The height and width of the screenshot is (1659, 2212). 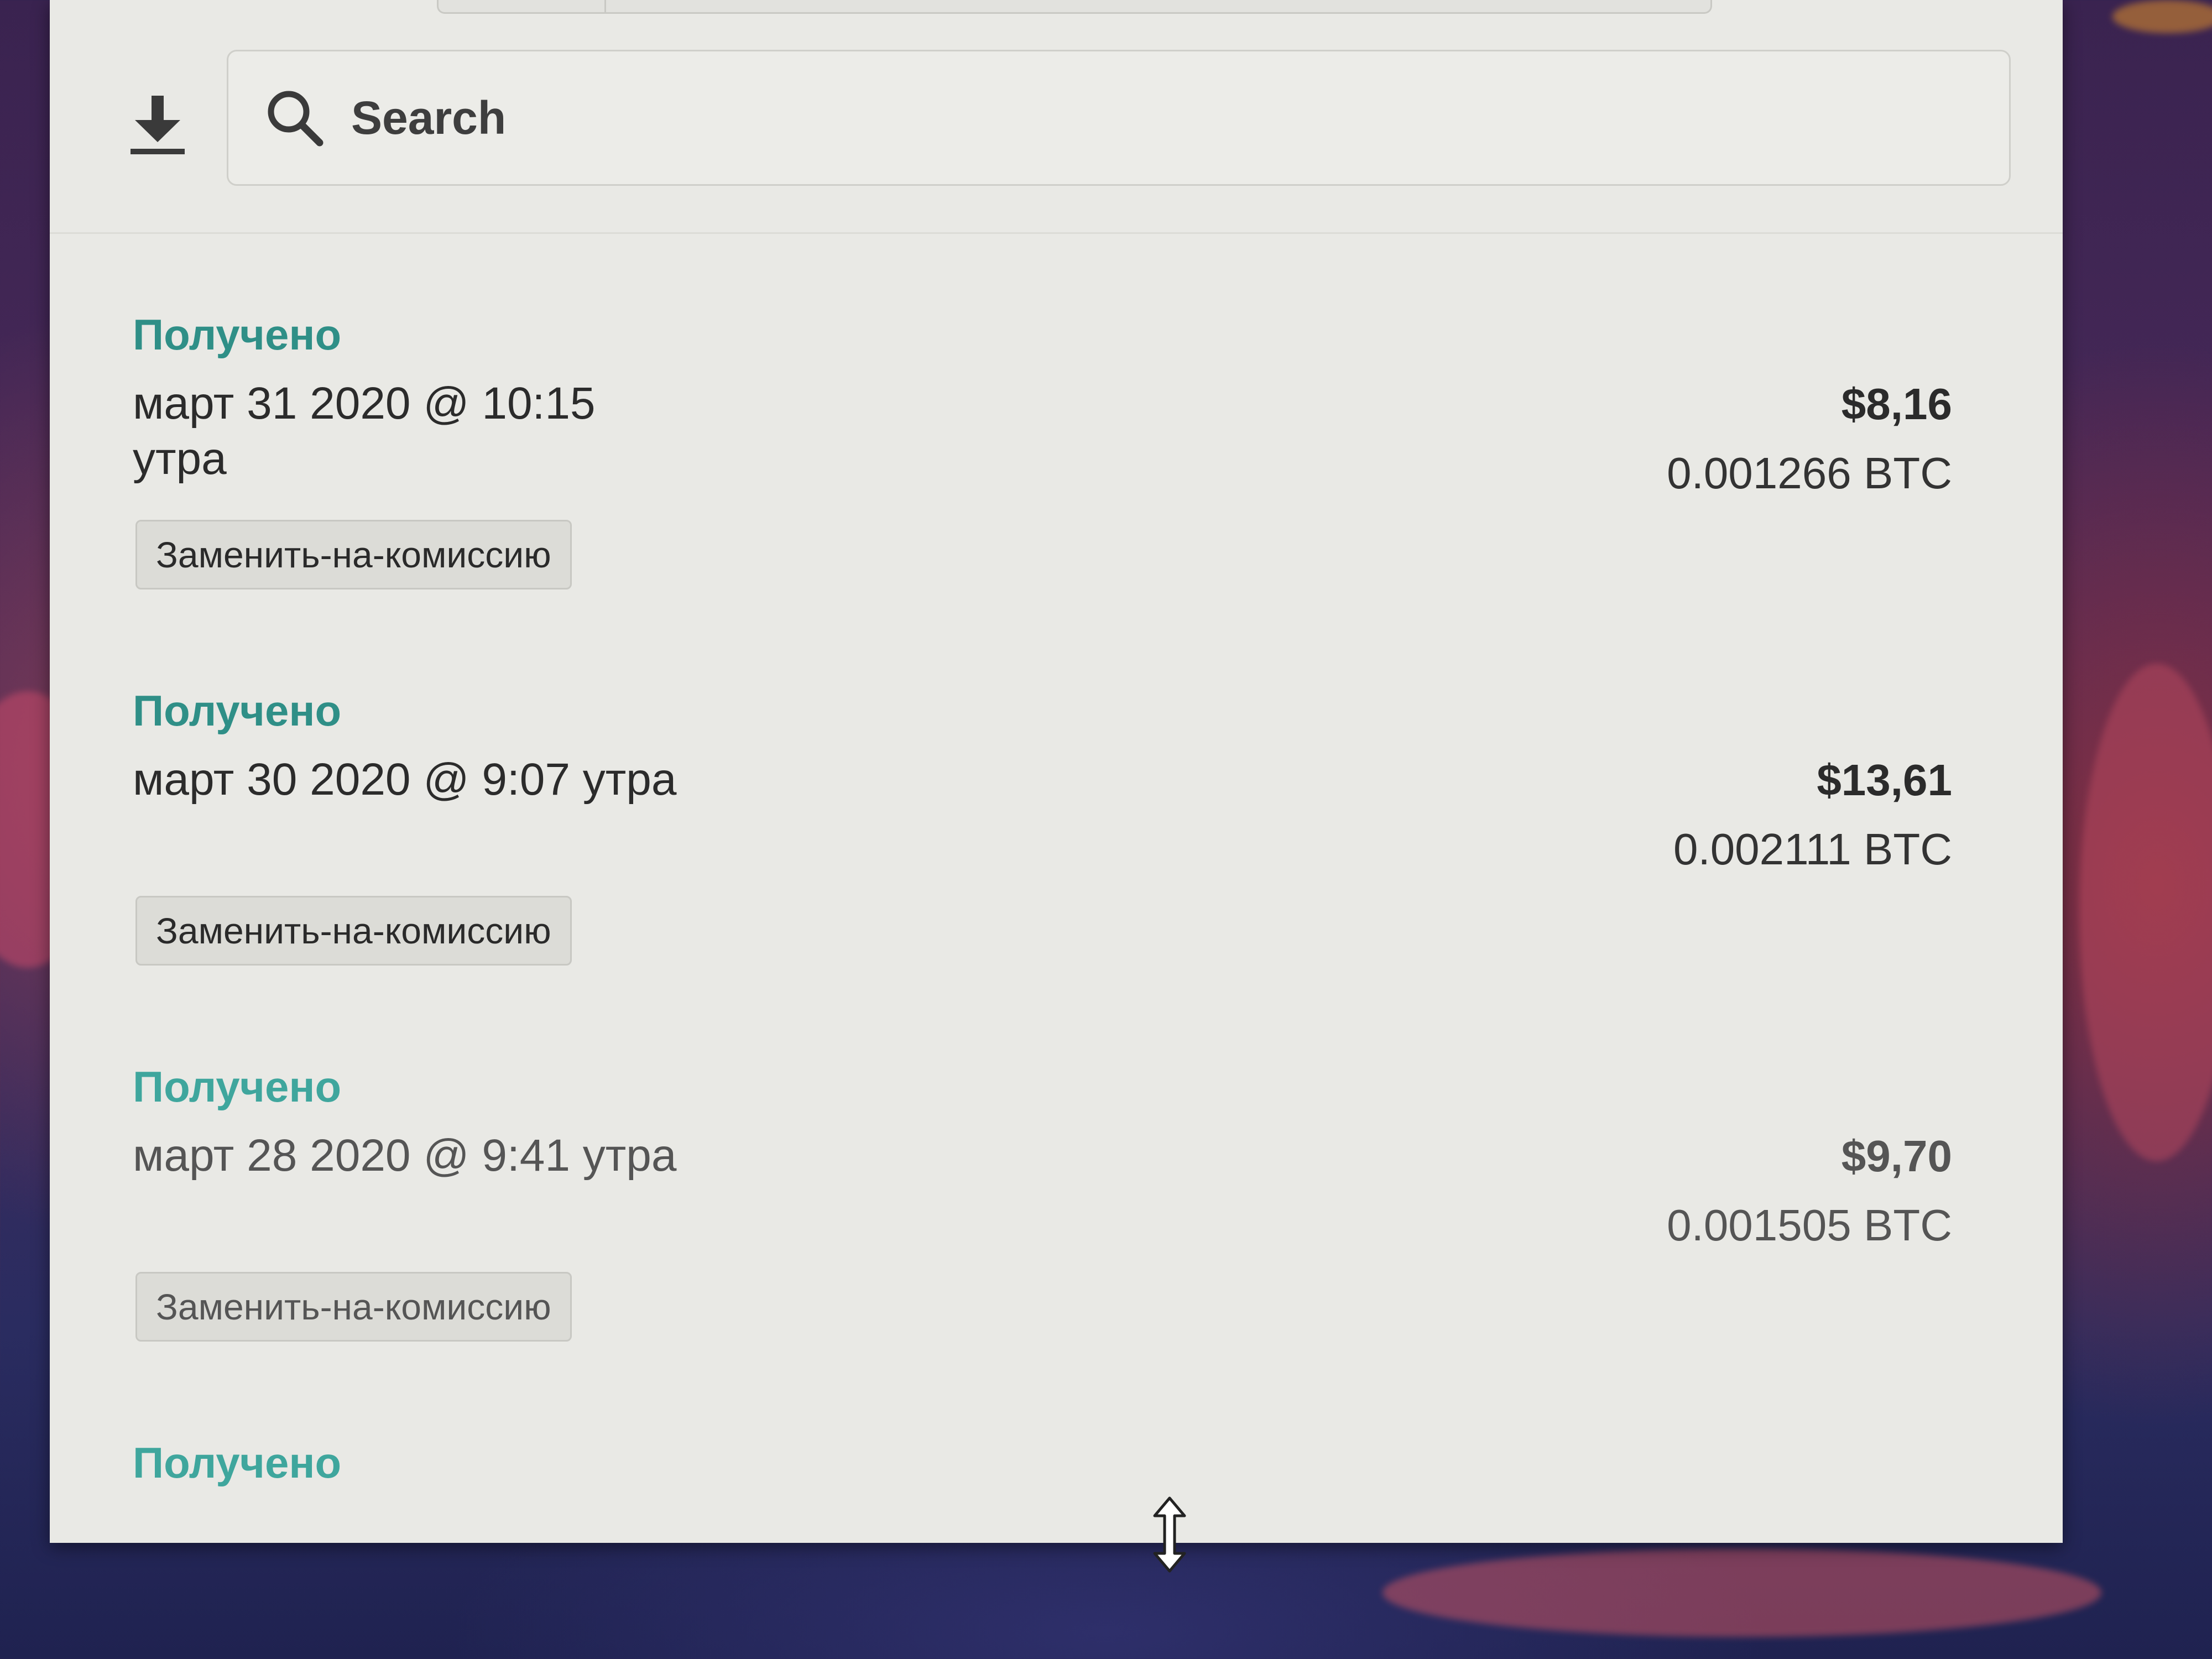 What do you see at coordinates (1056, 1493) in the screenshot?
I see `transaction-item: Получено` at bounding box center [1056, 1493].